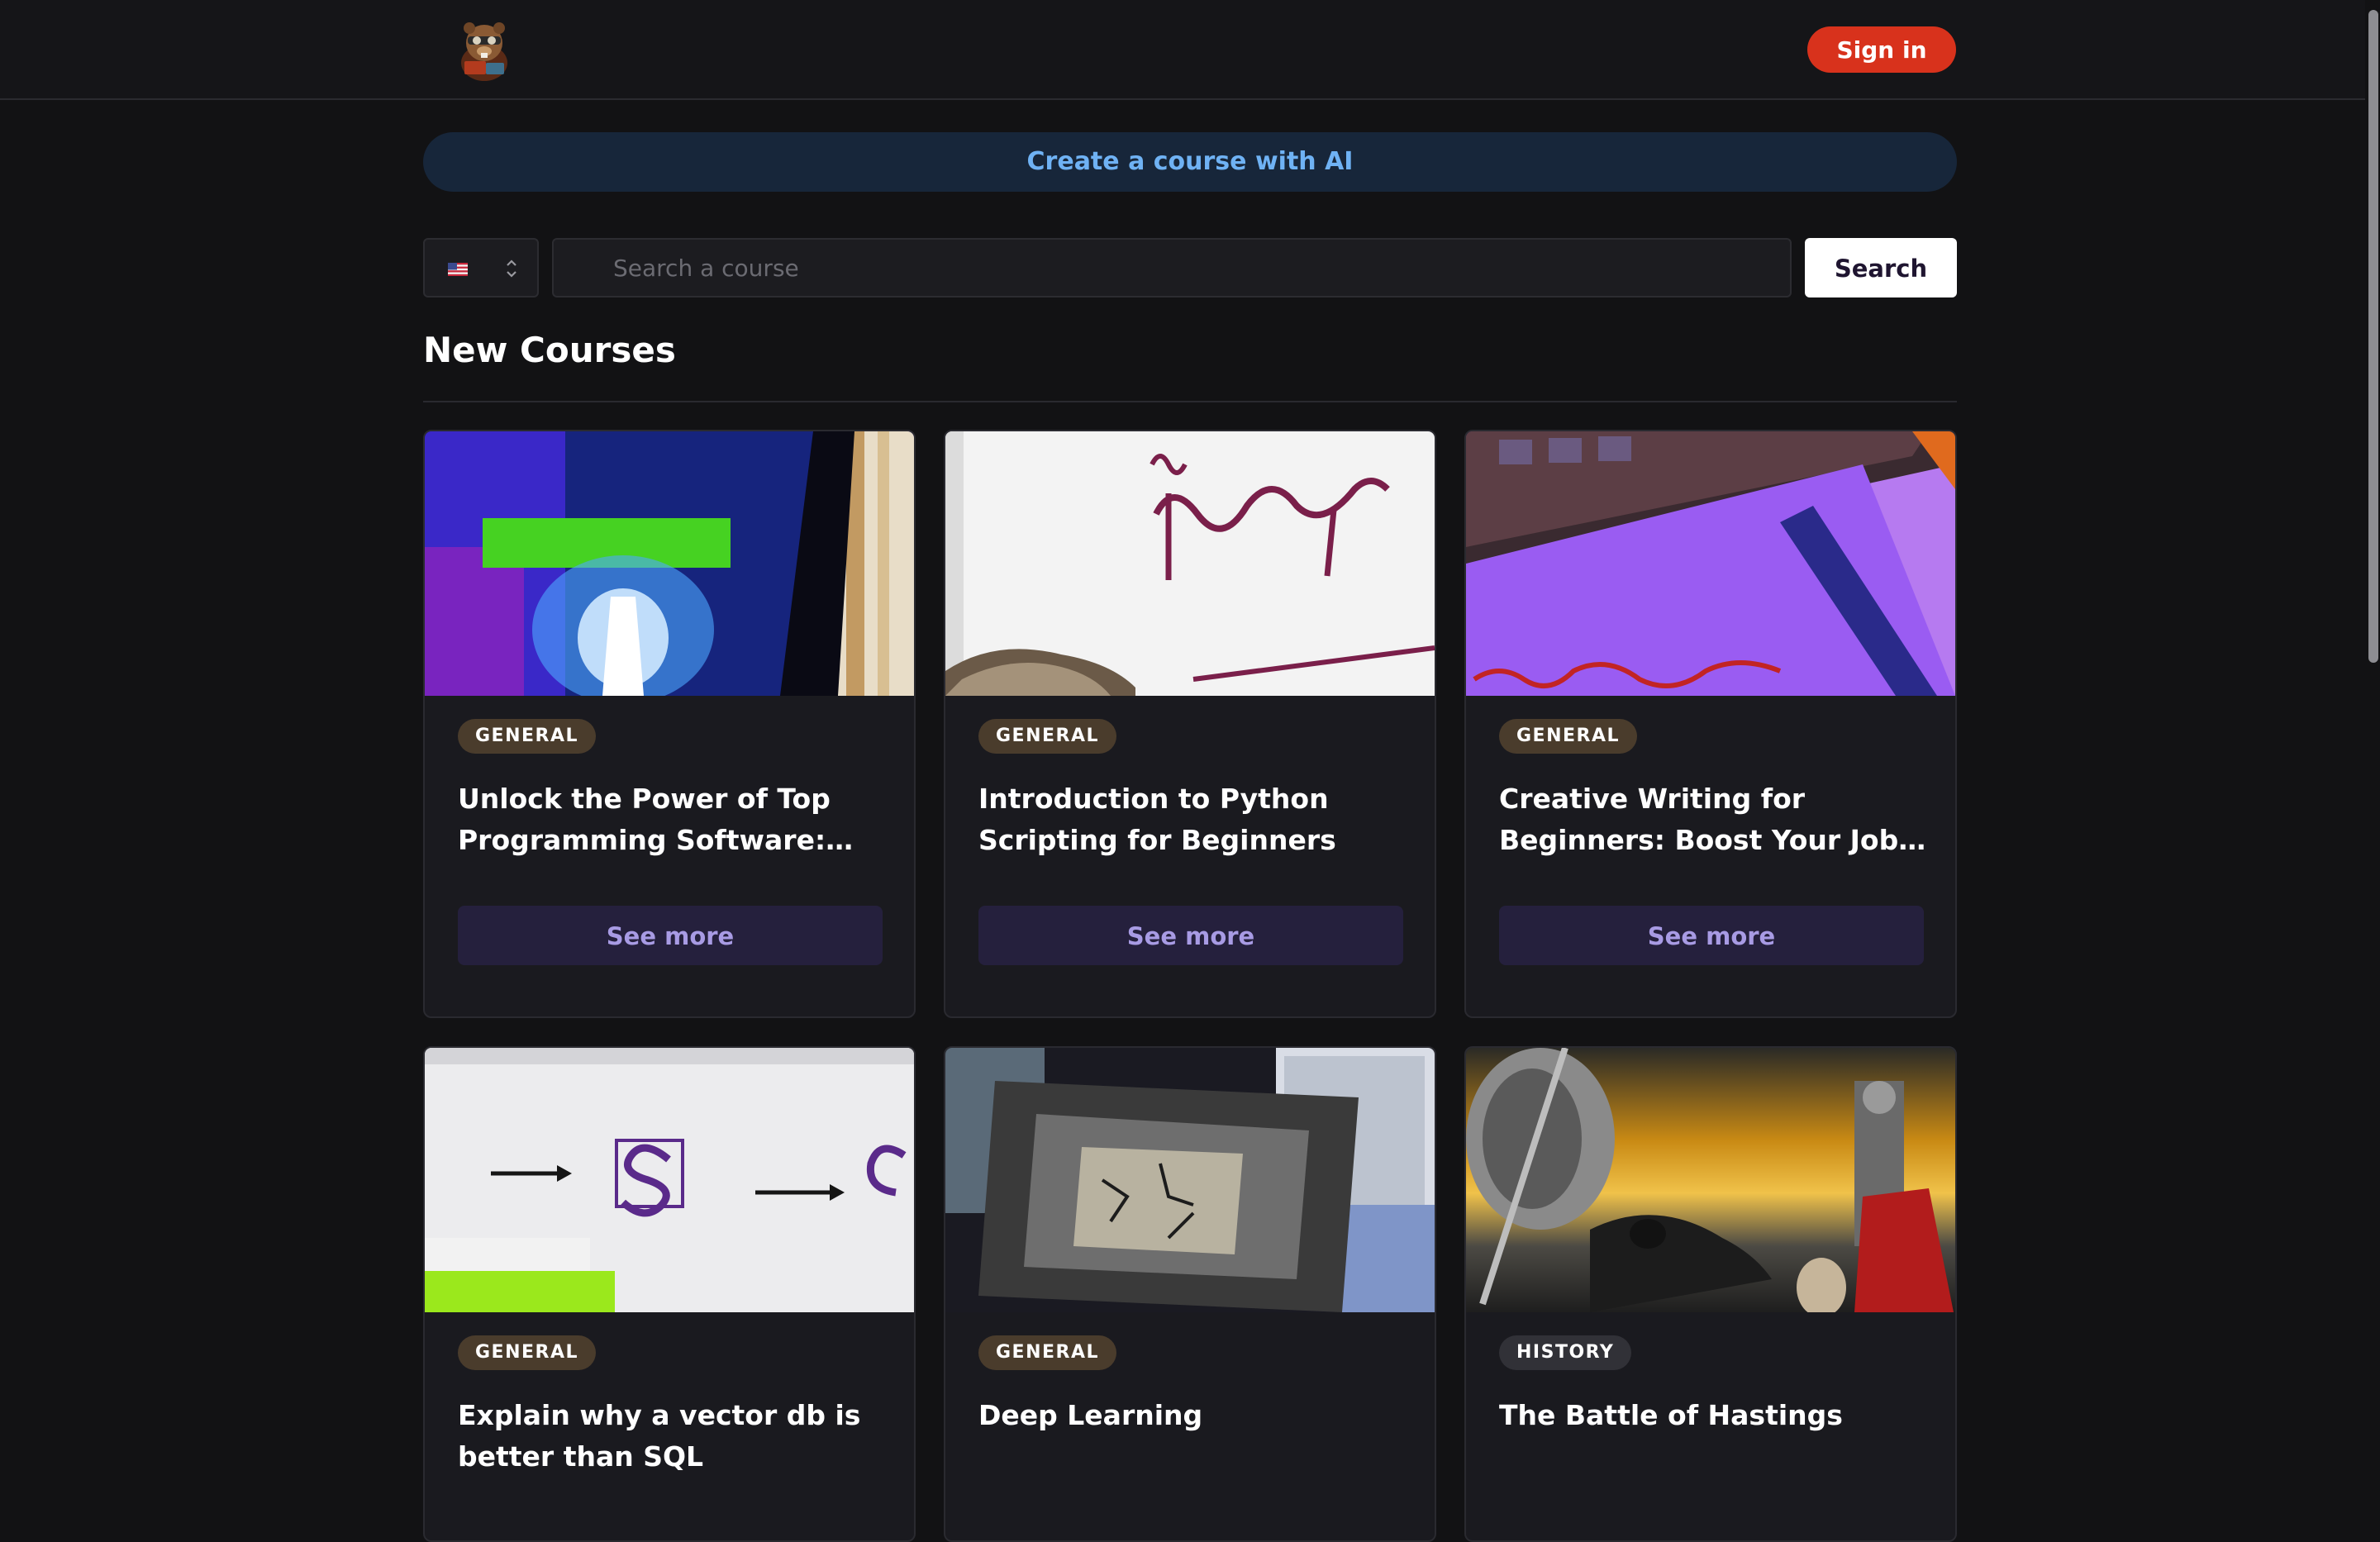  Describe the element at coordinates (1190, 401) in the screenshot. I see `section-divider` at that location.